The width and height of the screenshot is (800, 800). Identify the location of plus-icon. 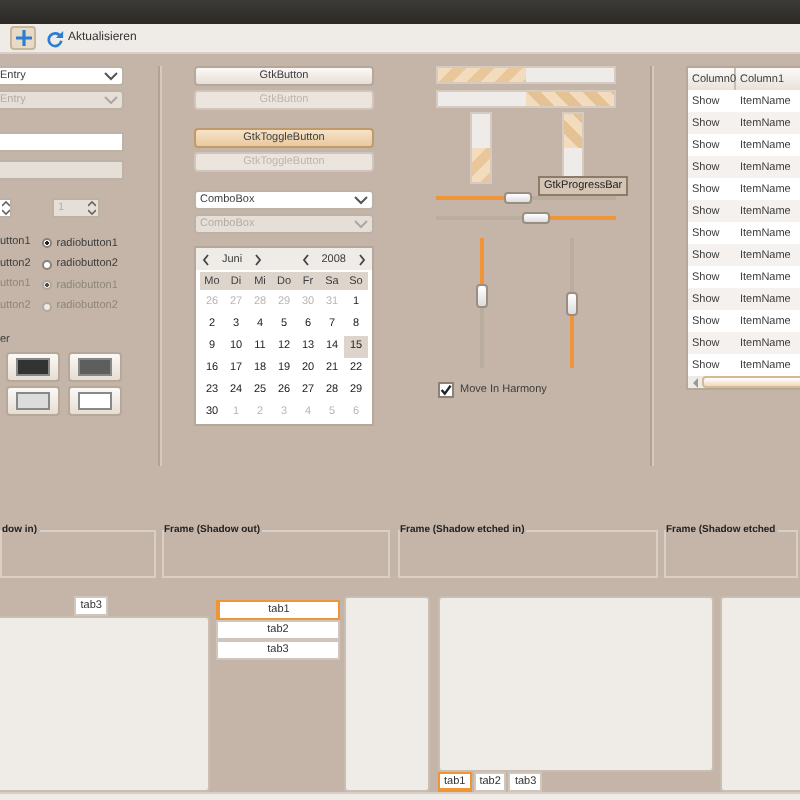
(23, 38).